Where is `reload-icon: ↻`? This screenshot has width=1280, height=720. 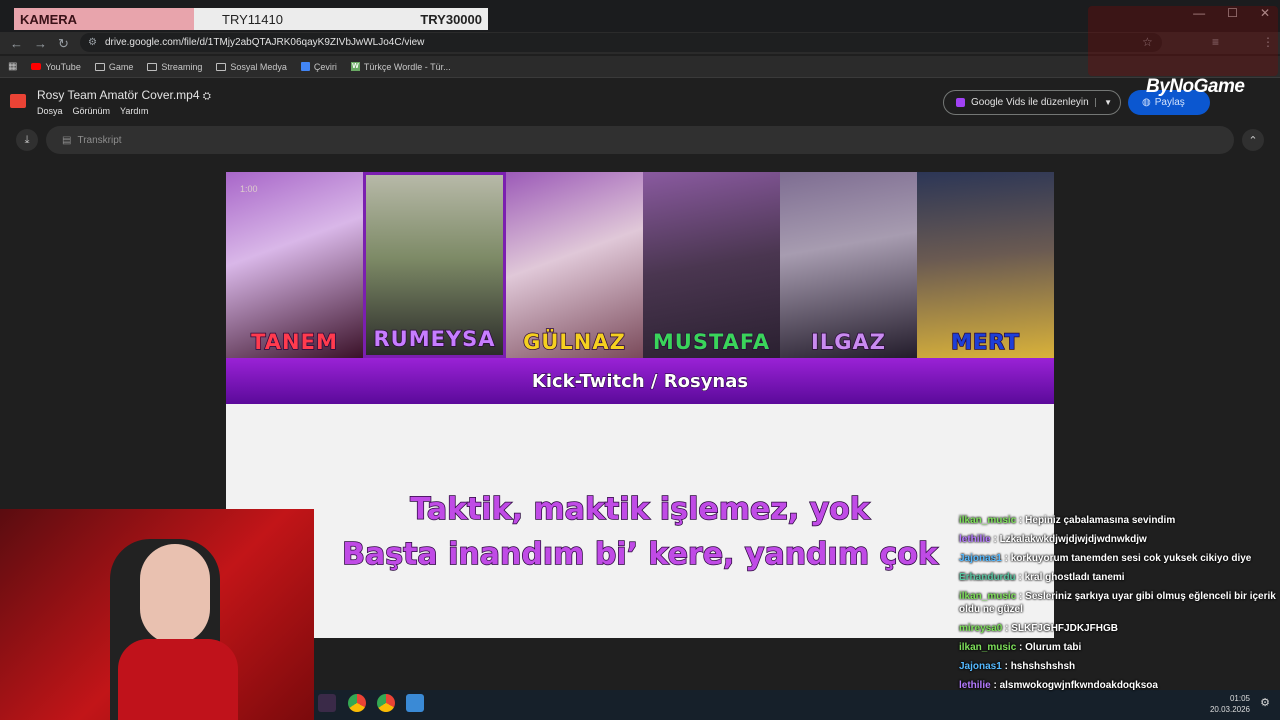 reload-icon: ↻ is located at coordinates (63, 44).